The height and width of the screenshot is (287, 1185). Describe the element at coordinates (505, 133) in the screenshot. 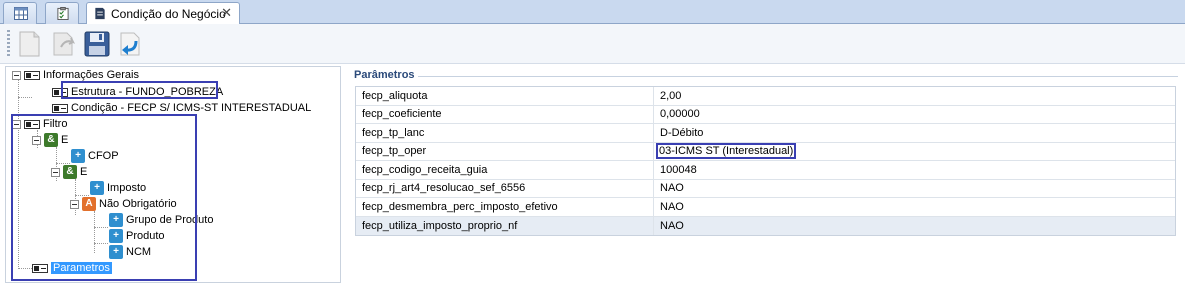

I see `param-key: fecp_tp_lanc` at that location.